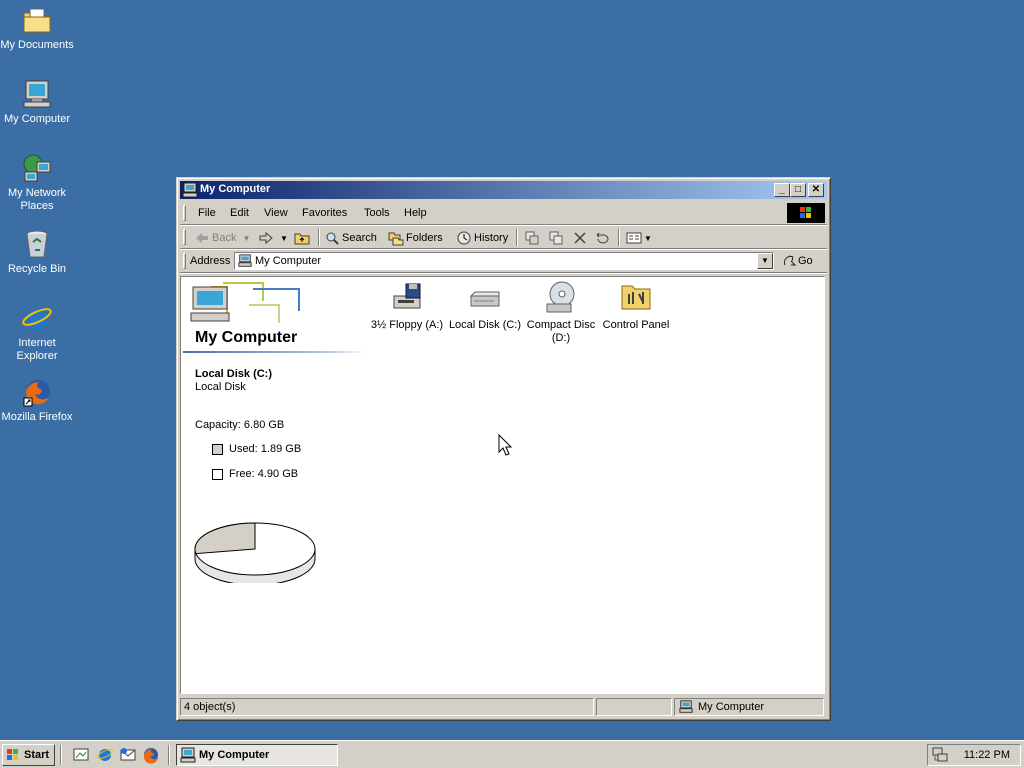  I want to click on ie-icon, so click(37, 318).